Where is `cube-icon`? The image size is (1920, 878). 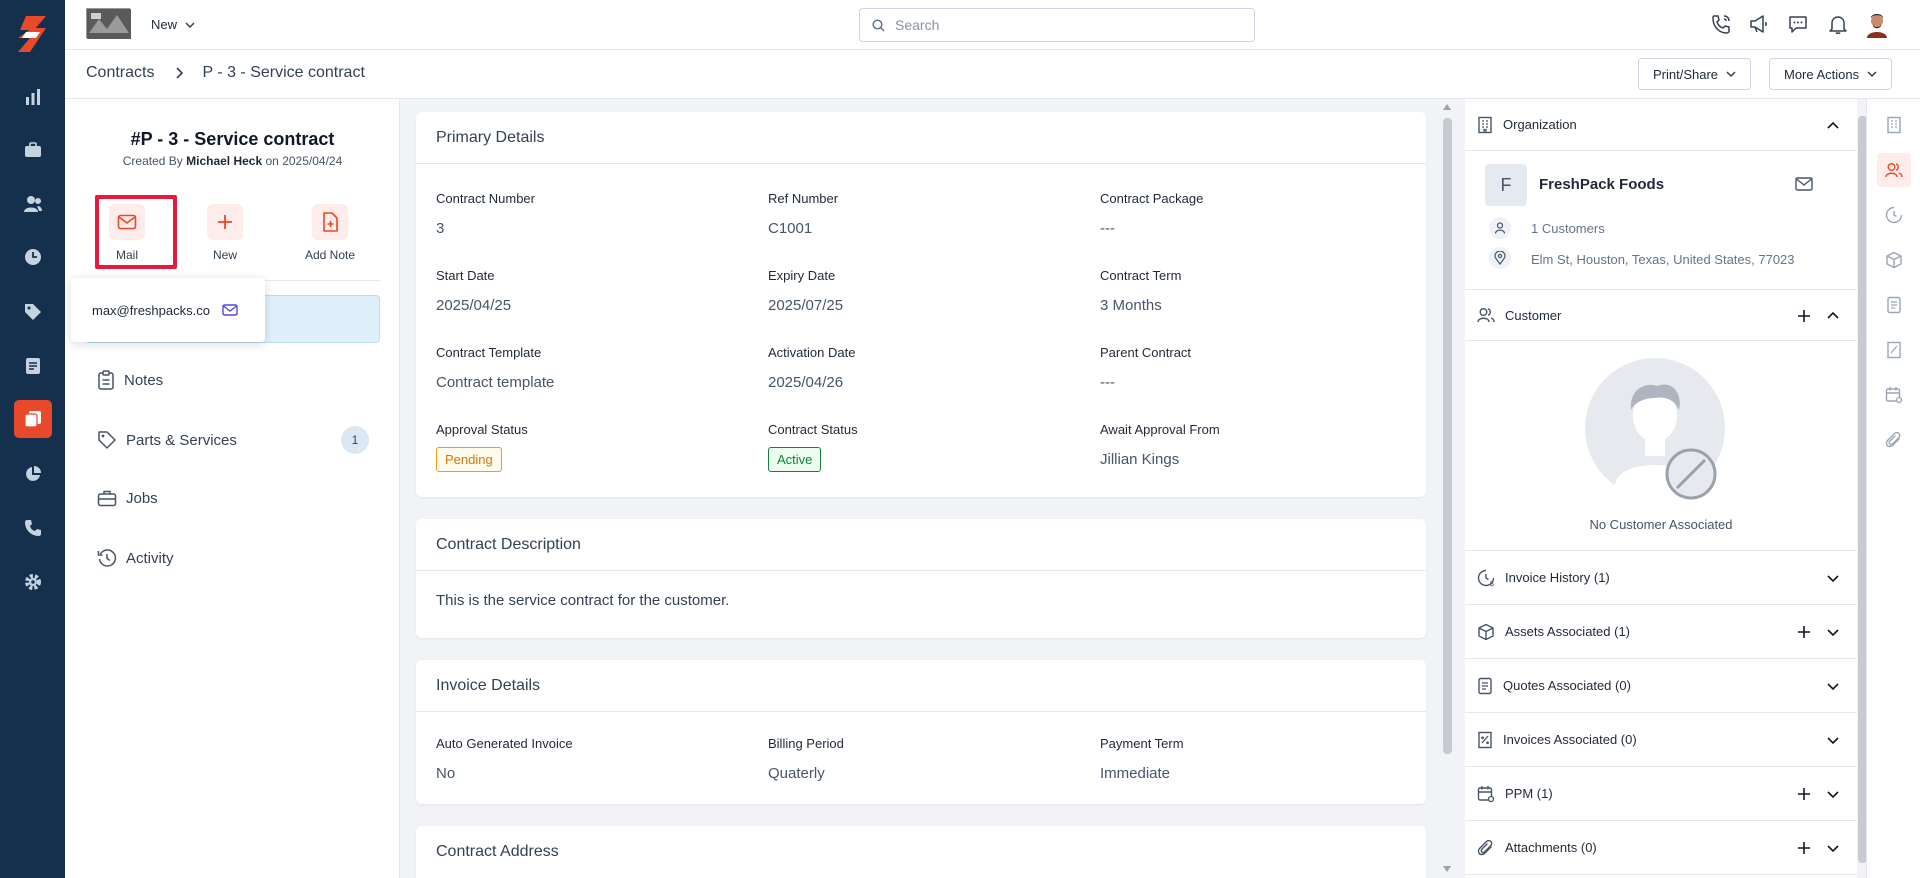
cube-icon is located at coordinates (1894, 260).